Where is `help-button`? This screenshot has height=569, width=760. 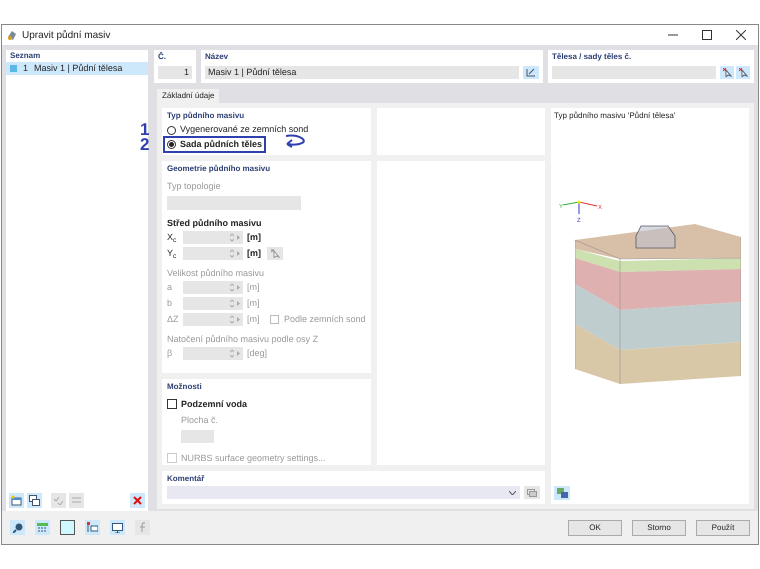 help-button is located at coordinates (17, 527).